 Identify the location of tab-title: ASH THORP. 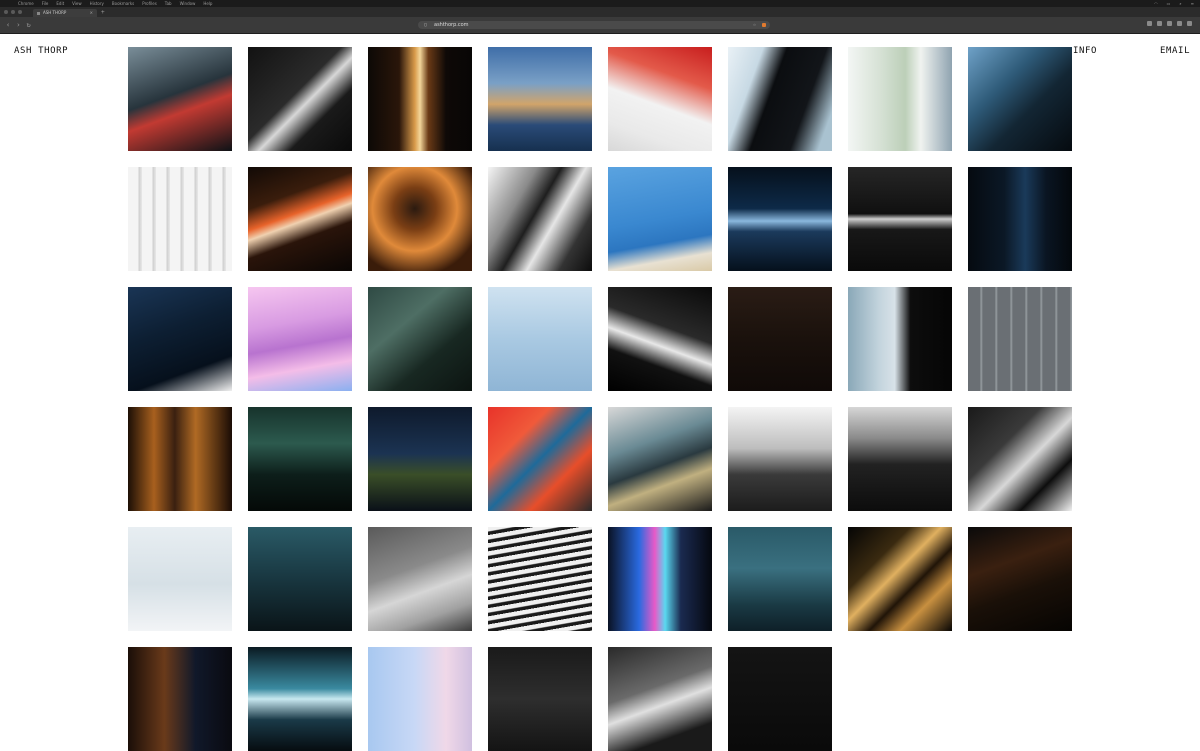
(55, 12).